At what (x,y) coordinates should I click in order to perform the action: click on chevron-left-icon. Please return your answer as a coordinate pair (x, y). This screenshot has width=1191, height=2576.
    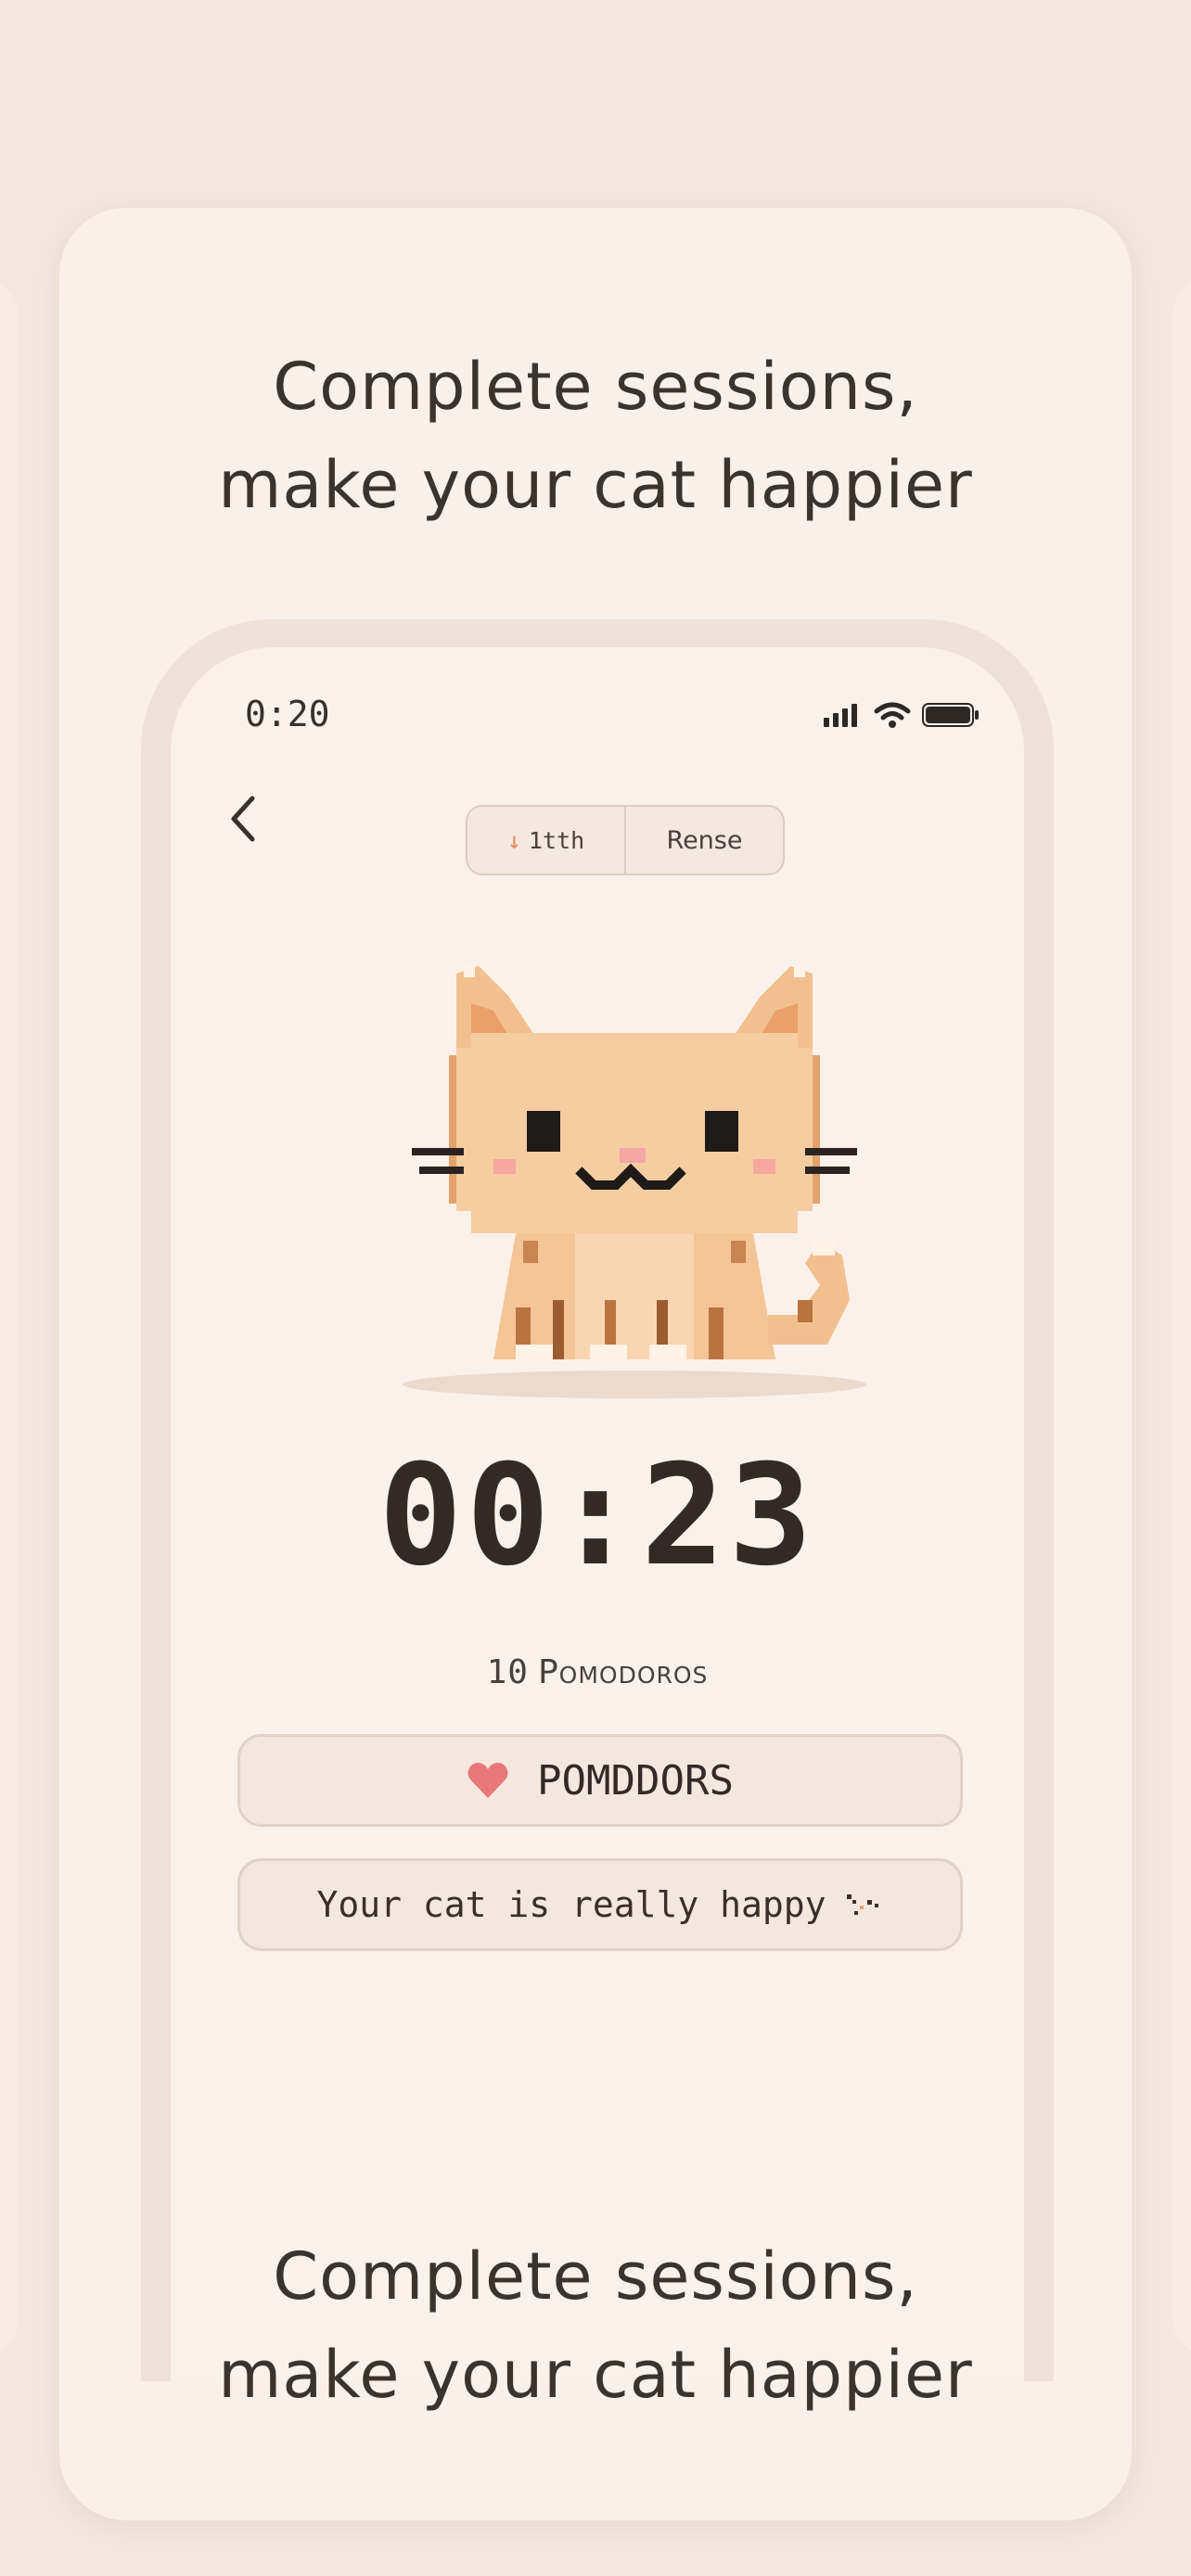
    Looking at the image, I should click on (243, 819).